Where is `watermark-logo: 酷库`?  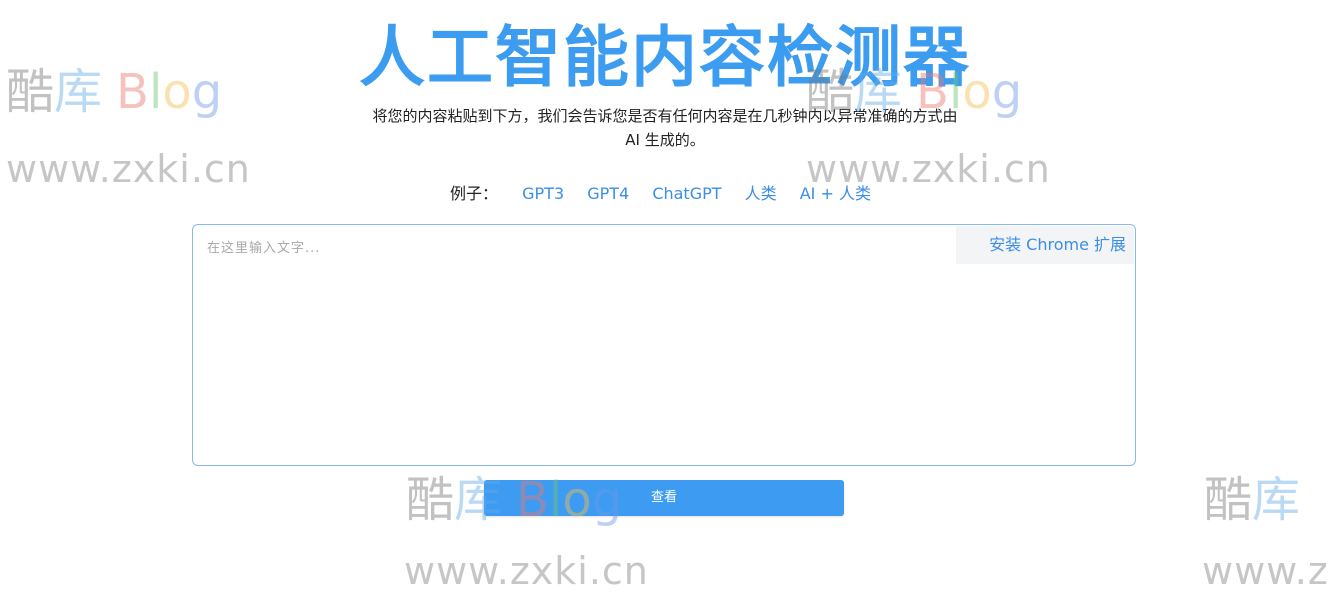 watermark-logo: 酷库 is located at coordinates (1252, 500).